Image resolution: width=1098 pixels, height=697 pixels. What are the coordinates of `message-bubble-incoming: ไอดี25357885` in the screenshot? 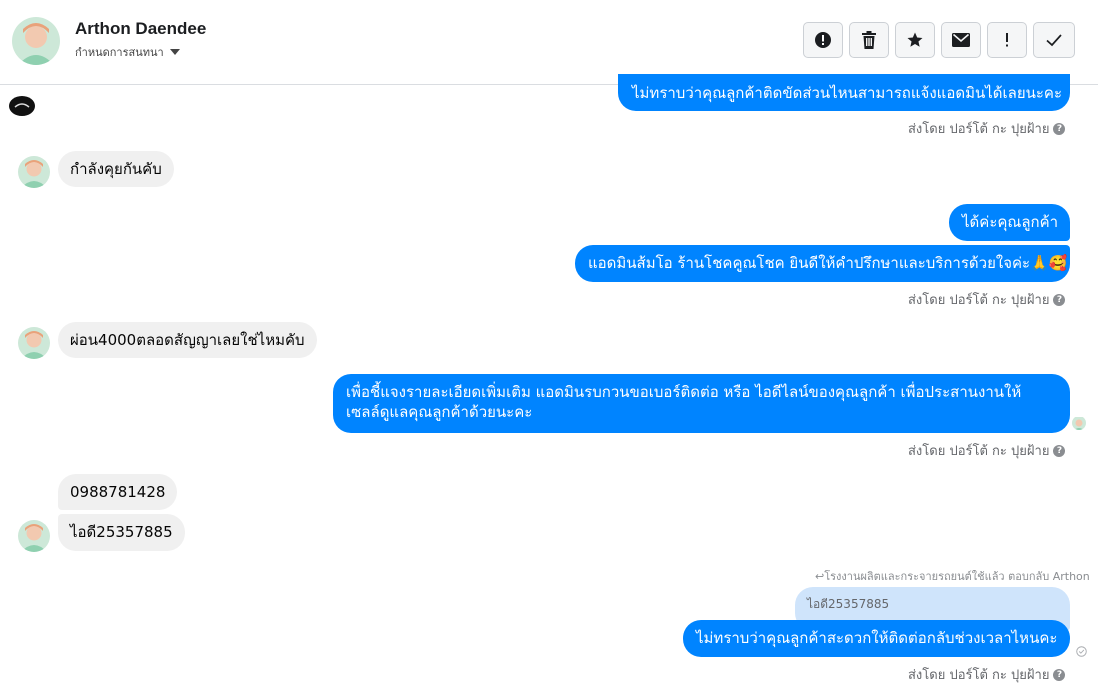 It's located at (121, 532).